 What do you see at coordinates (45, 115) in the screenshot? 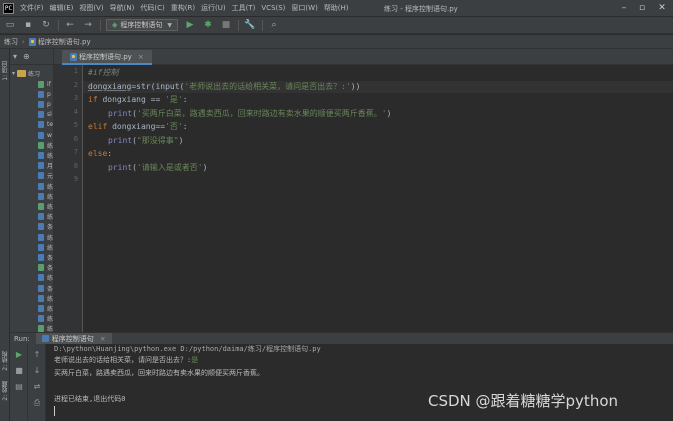
I see `tree-file-item: sl` at bounding box center [45, 115].